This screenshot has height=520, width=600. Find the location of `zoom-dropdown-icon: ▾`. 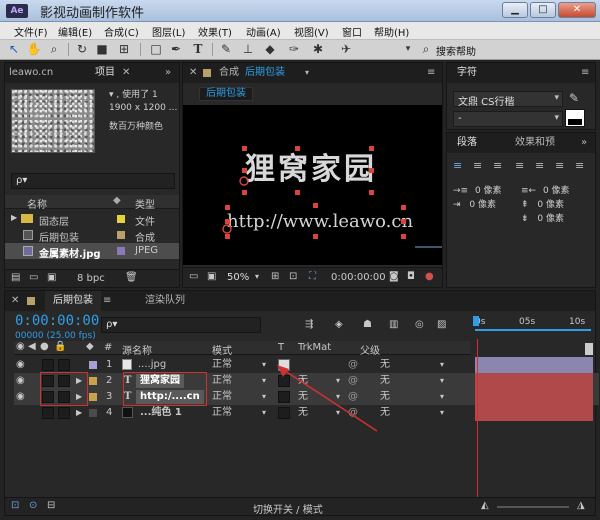

zoom-dropdown-icon: ▾ is located at coordinates (257, 276).